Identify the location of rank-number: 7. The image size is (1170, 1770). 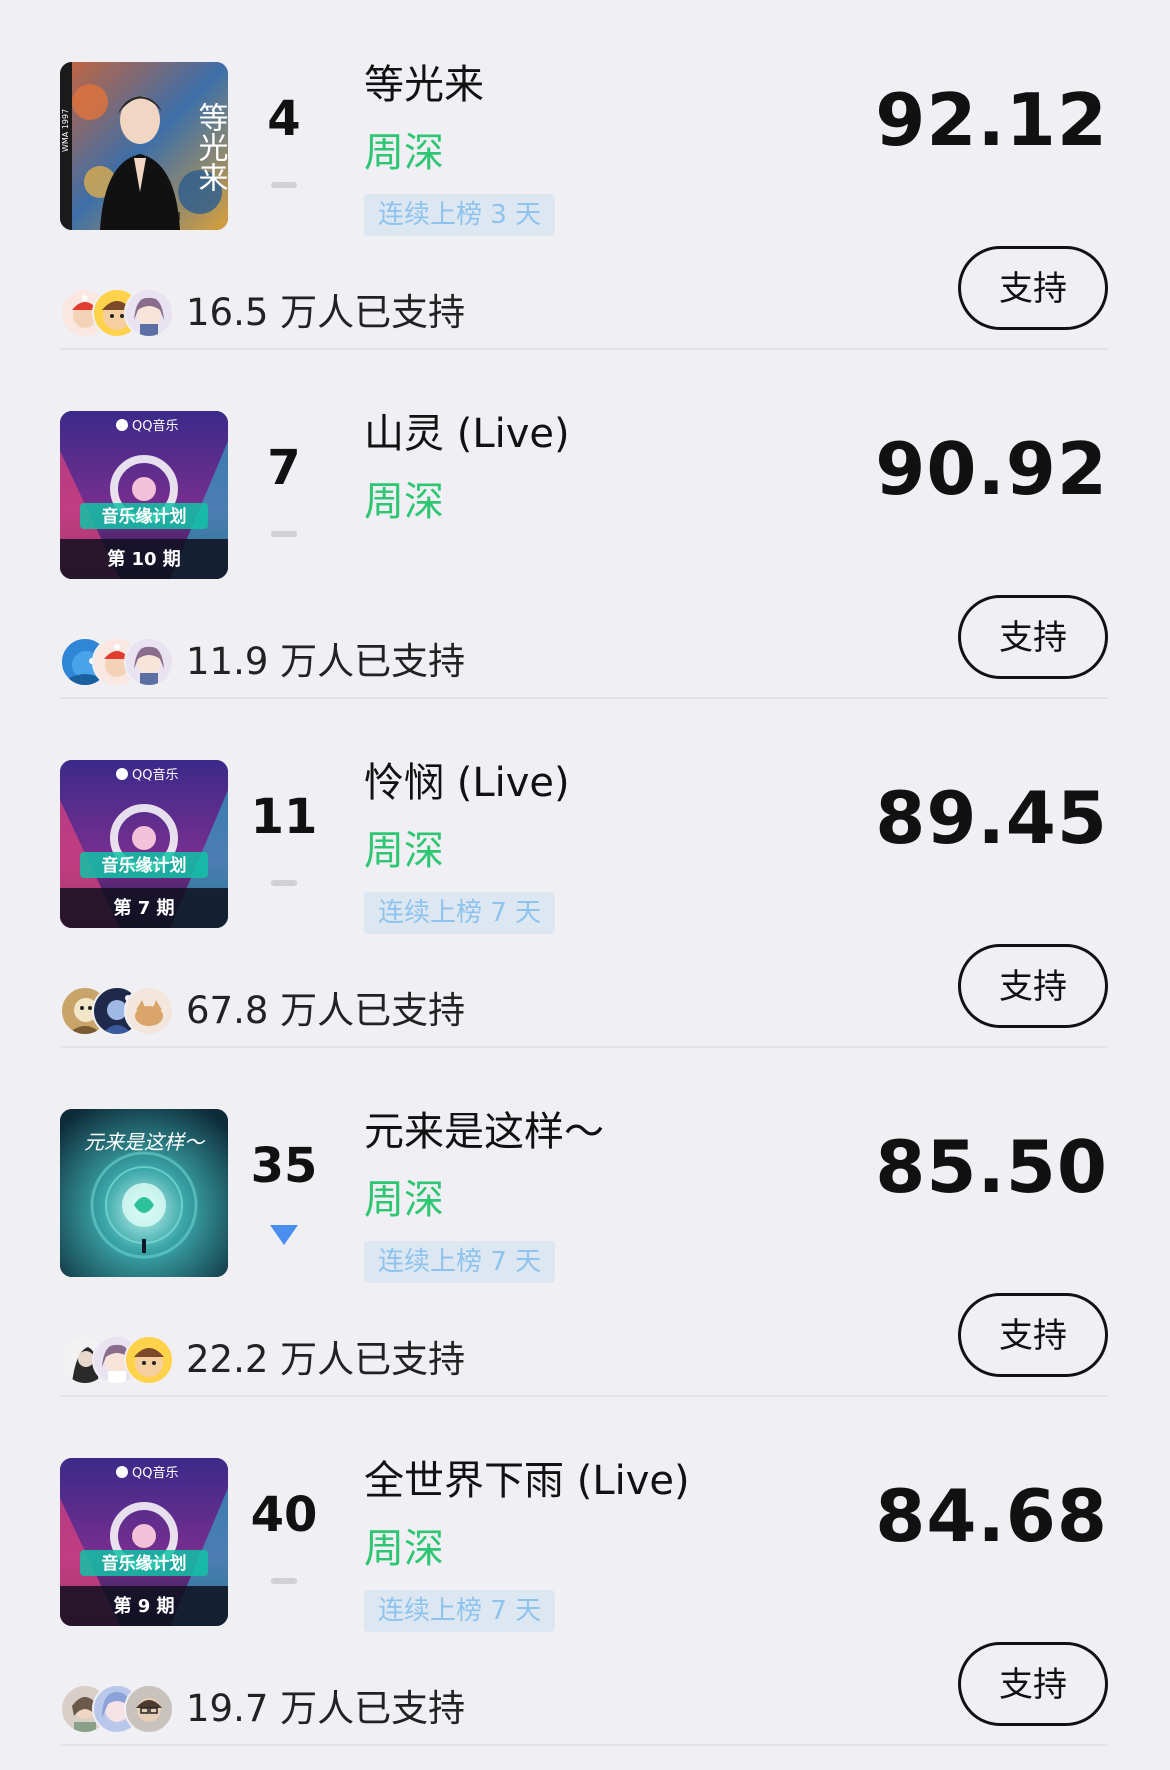
(284, 468).